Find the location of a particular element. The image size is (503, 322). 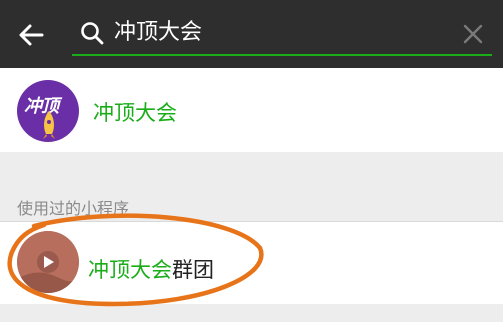

app-avatar: 冲顶 is located at coordinates (48, 111).